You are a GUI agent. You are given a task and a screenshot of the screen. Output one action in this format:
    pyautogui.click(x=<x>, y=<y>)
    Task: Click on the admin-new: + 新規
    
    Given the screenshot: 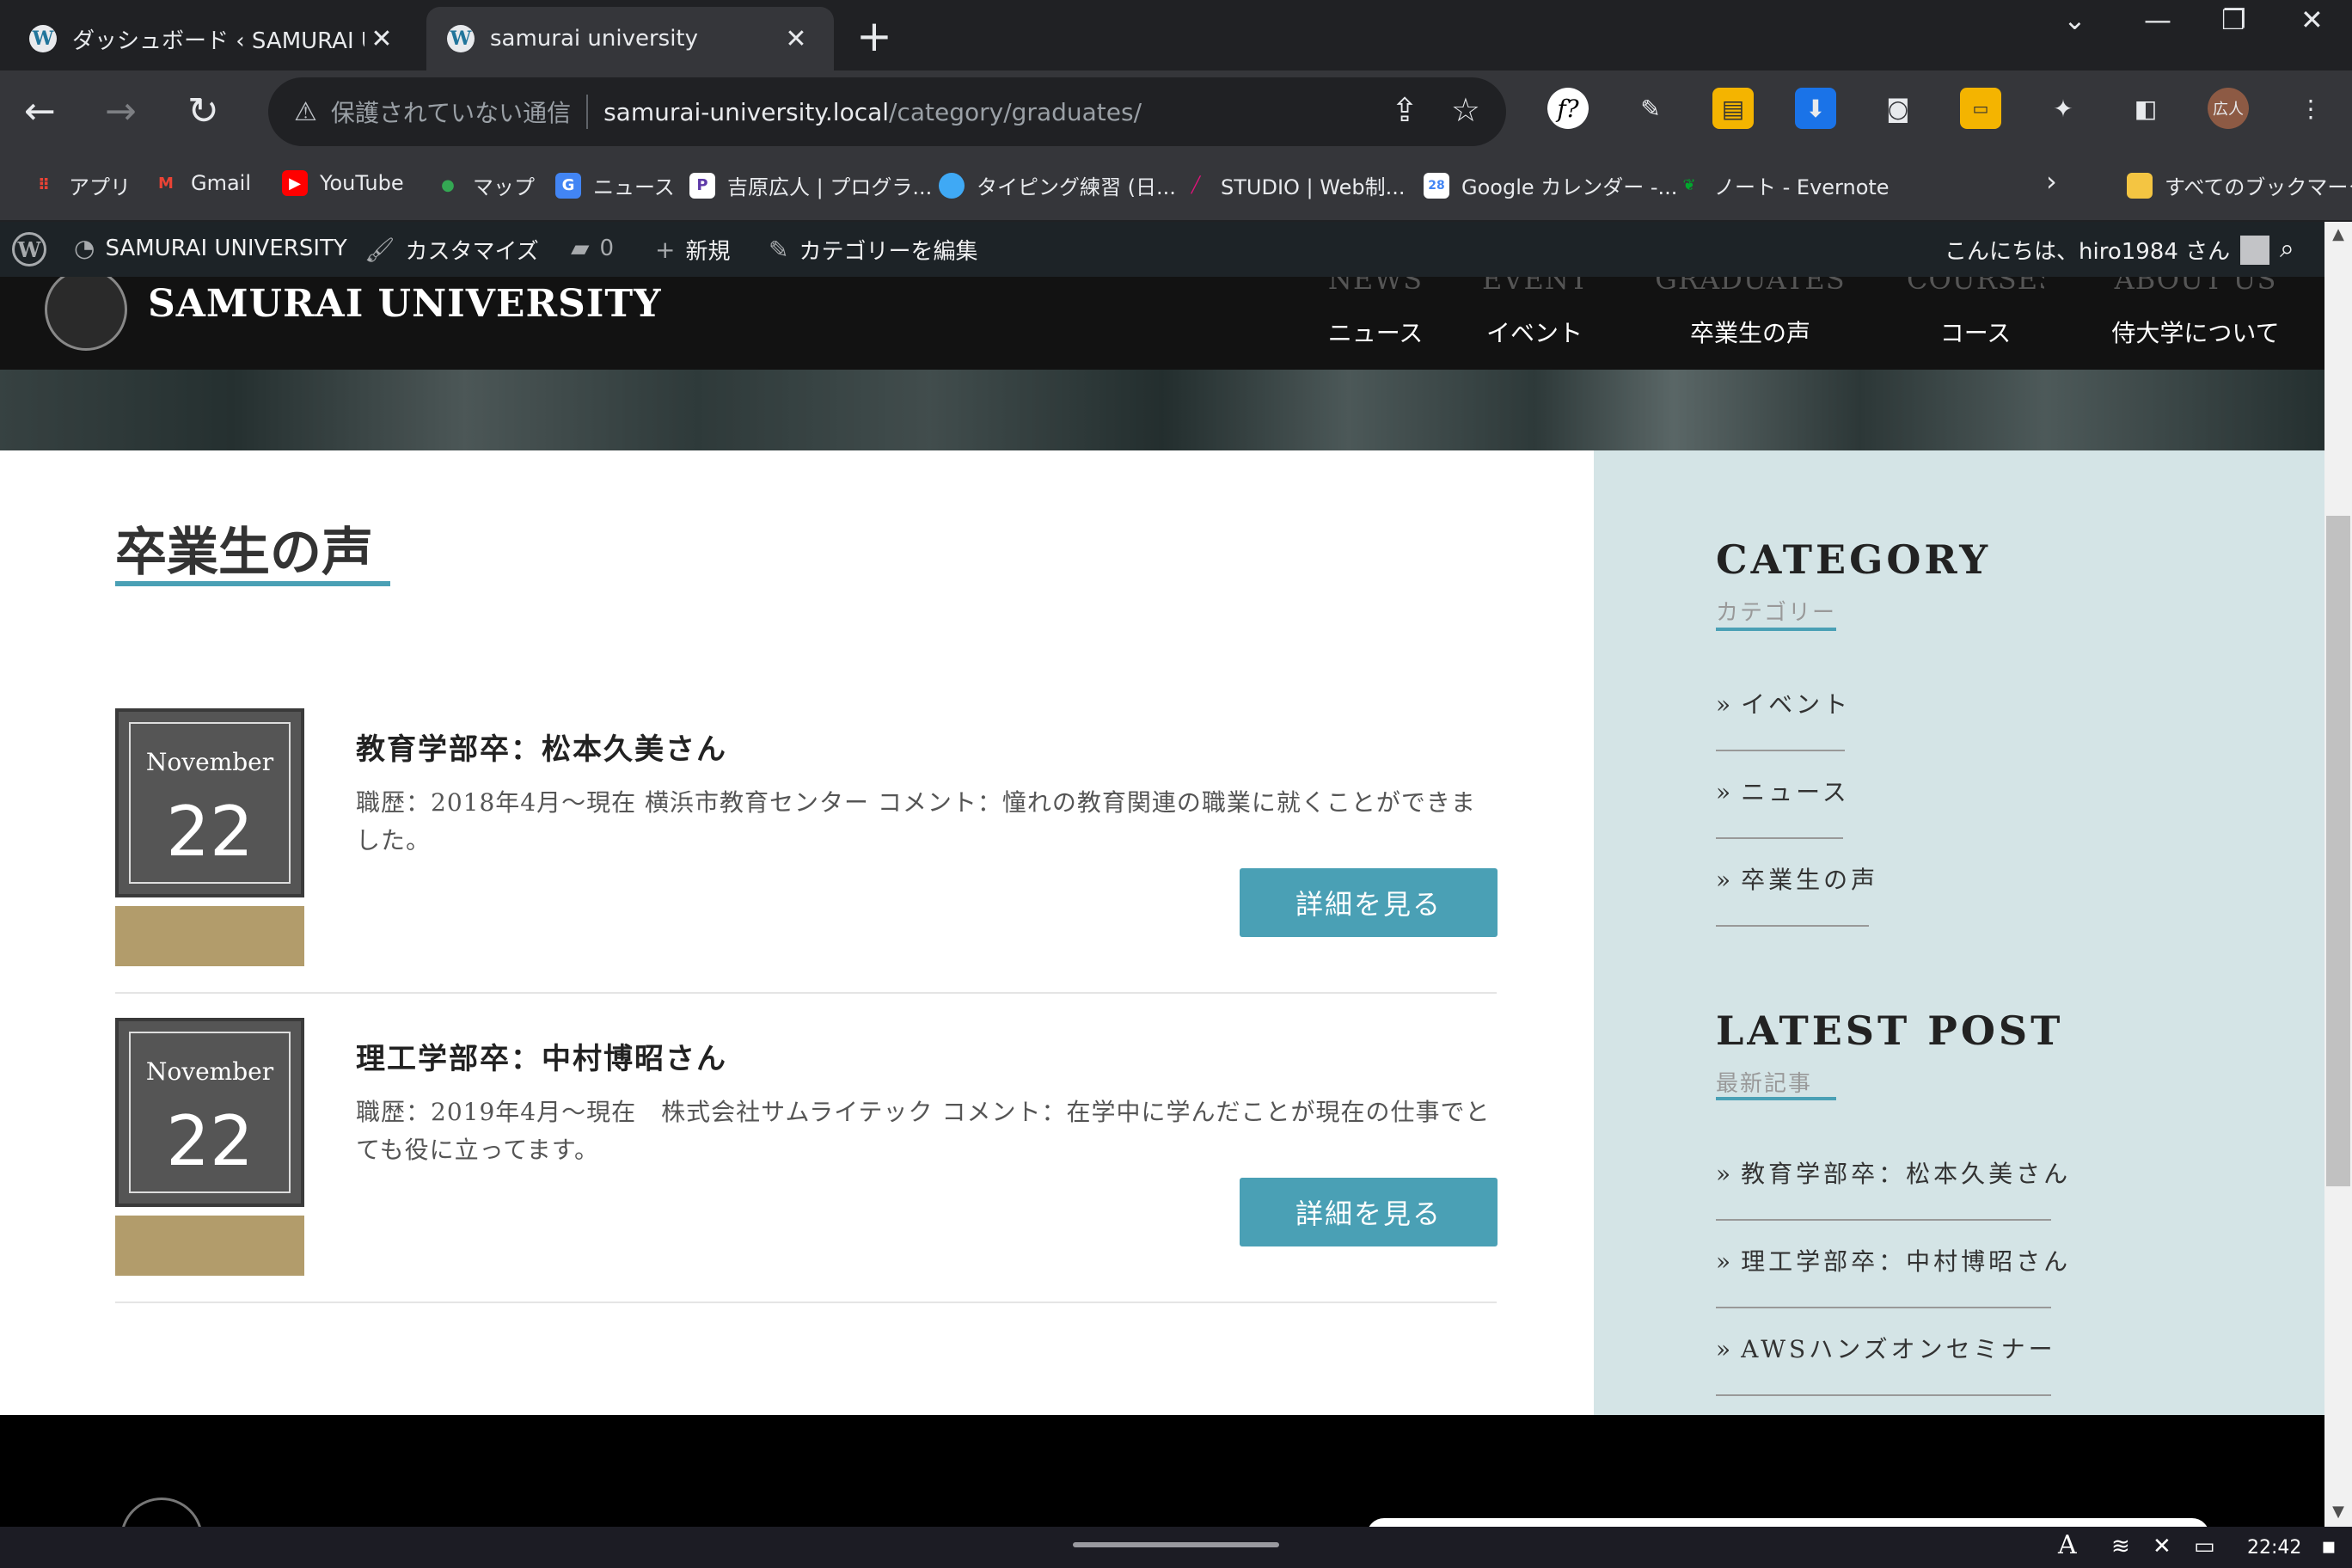 What is the action you would take?
    pyautogui.click(x=692, y=250)
    